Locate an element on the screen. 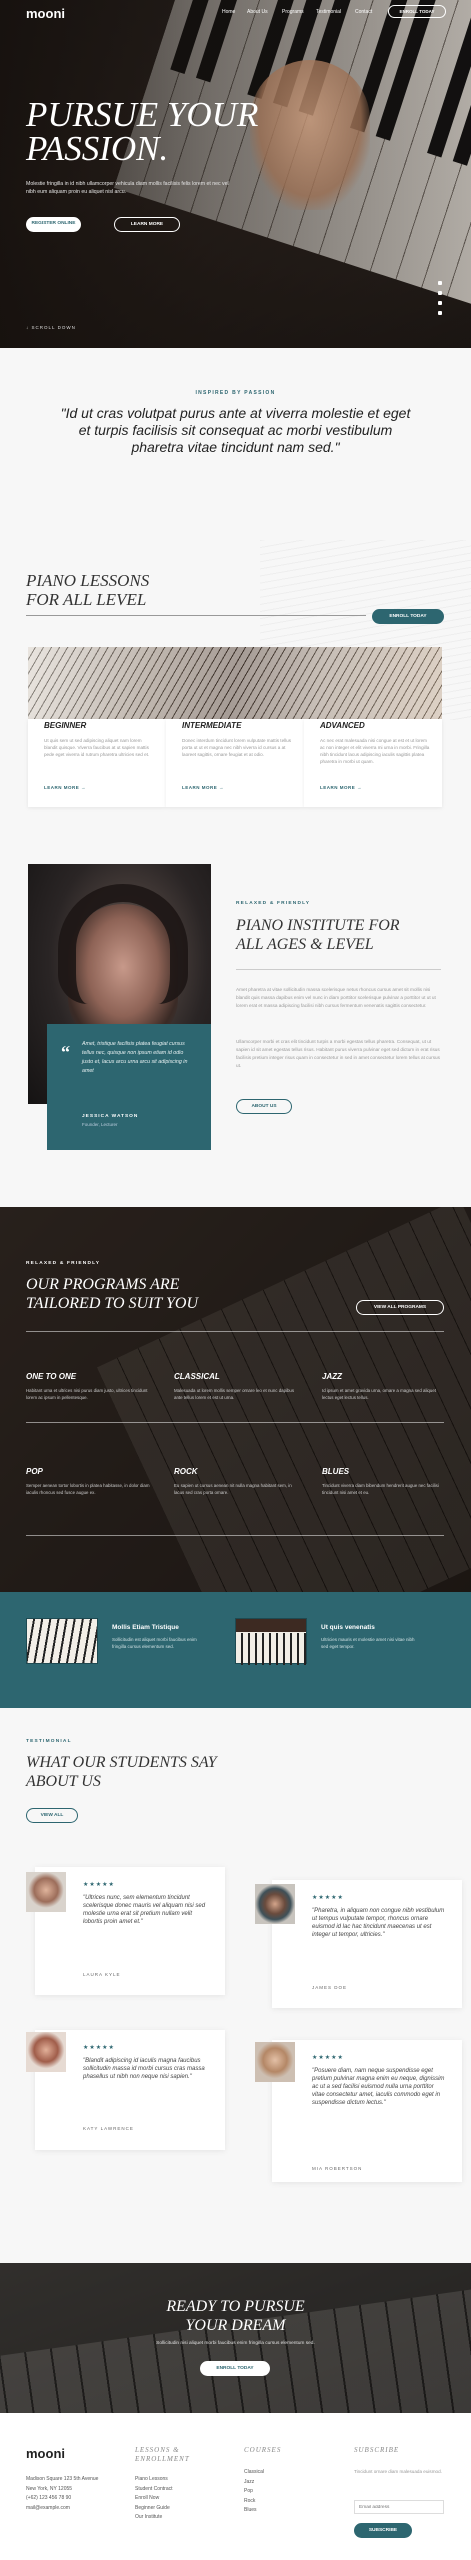 This screenshot has height=2560, width=471. cta-title: READY TO PURSUE YOUR DREAM is located at coordinates (235, 2316).